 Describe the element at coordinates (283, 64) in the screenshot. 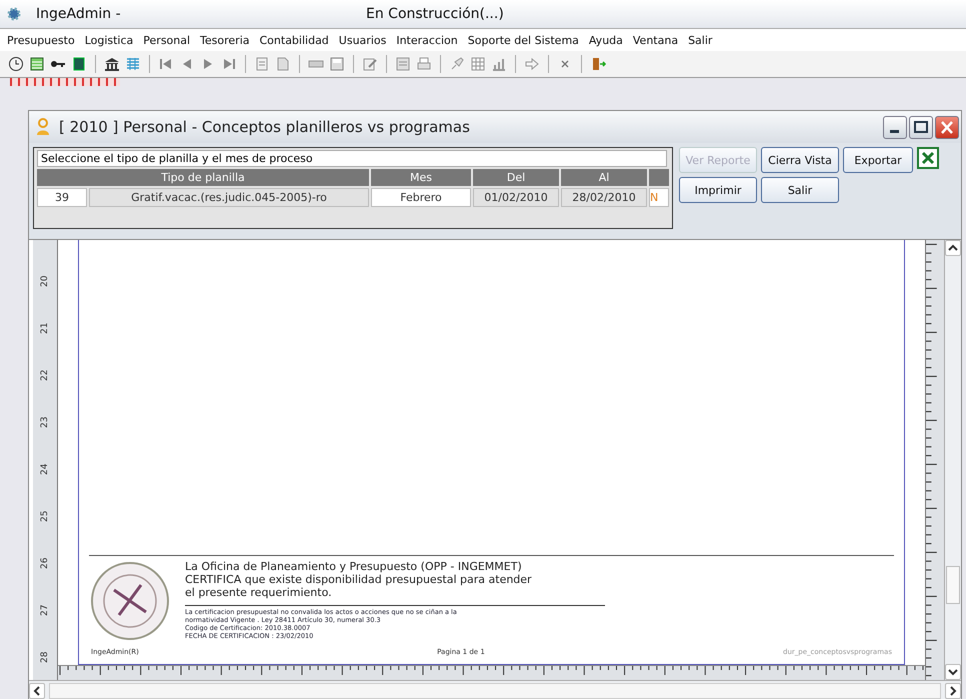

I see `page-icon` at that location.